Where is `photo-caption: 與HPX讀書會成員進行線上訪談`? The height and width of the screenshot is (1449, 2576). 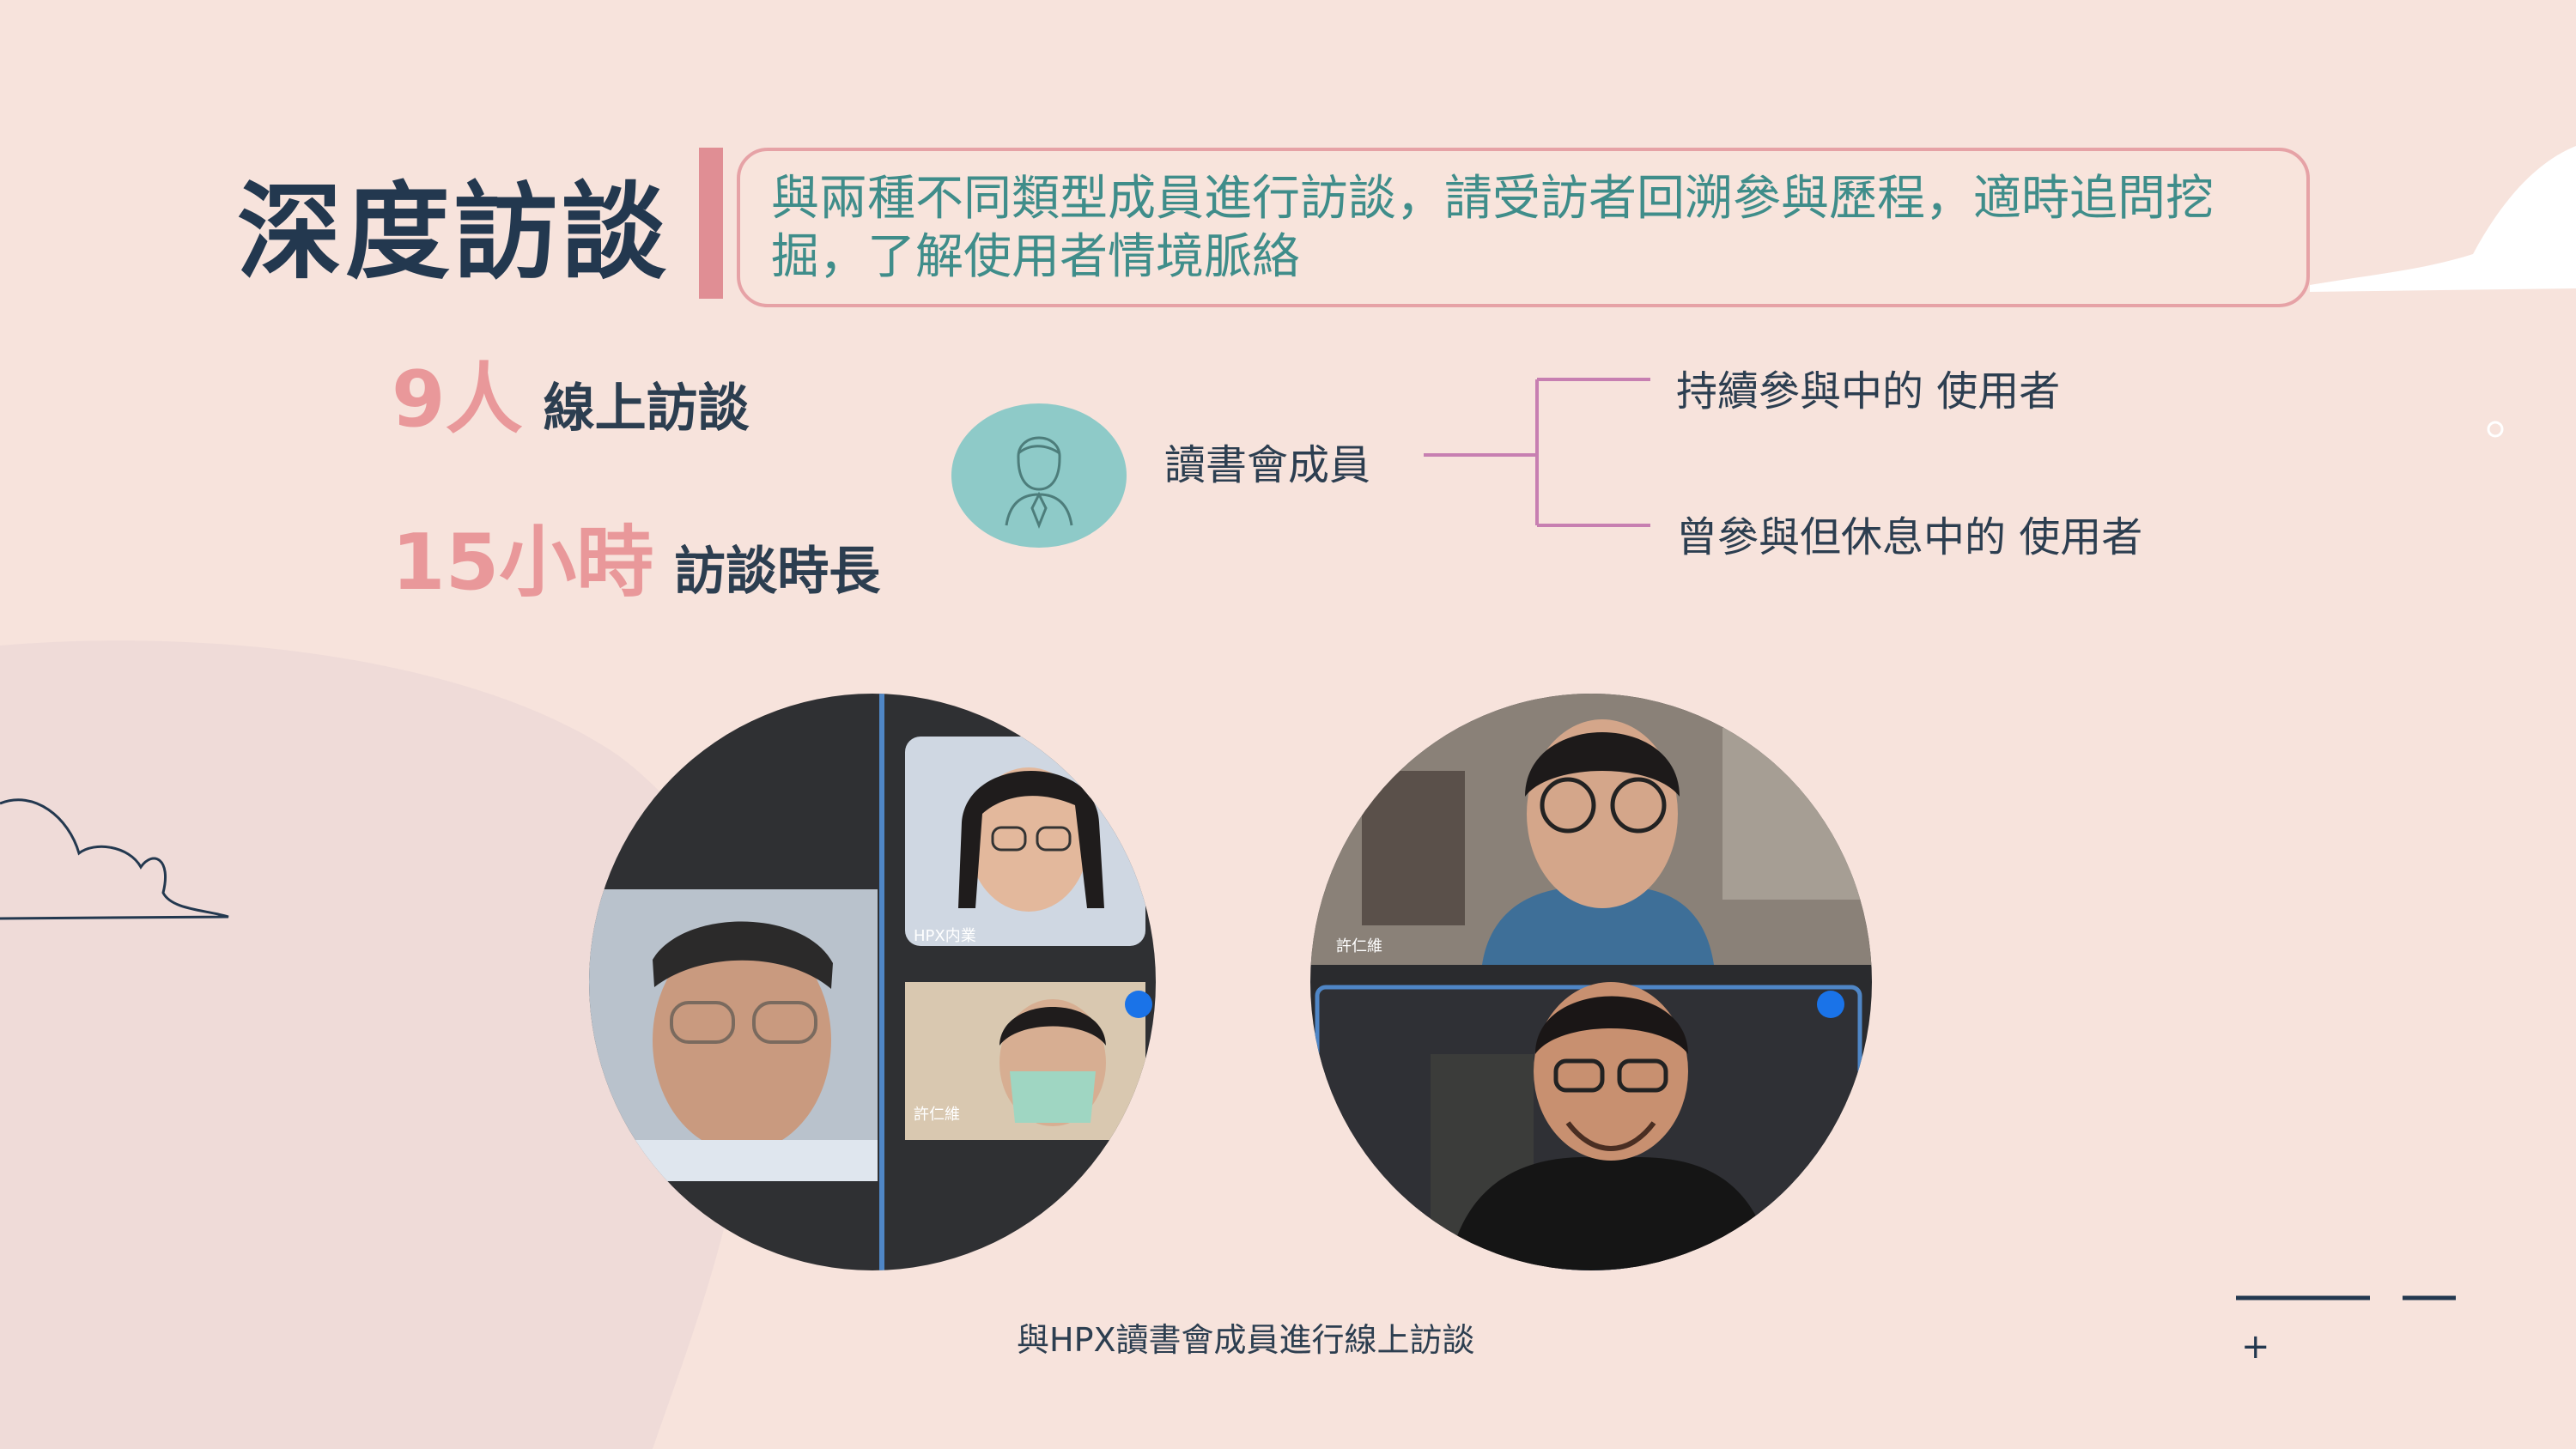 photo-caption: 與HPX讀書會成員進行線上訪談 is located at coordinates (1246, 1340).